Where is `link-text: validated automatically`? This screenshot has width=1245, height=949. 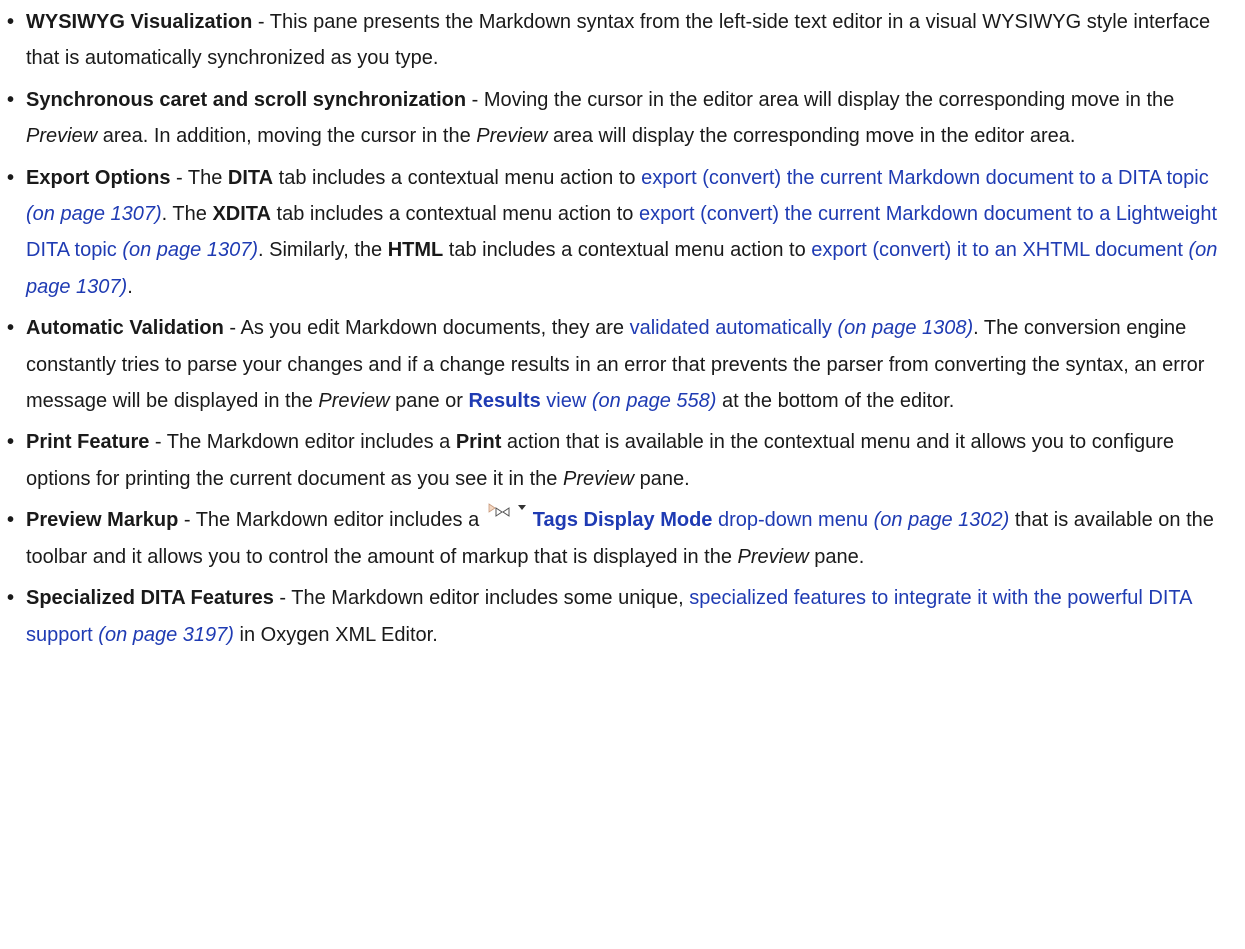 link-text: validated automatically is located at coordinates (730, 328).